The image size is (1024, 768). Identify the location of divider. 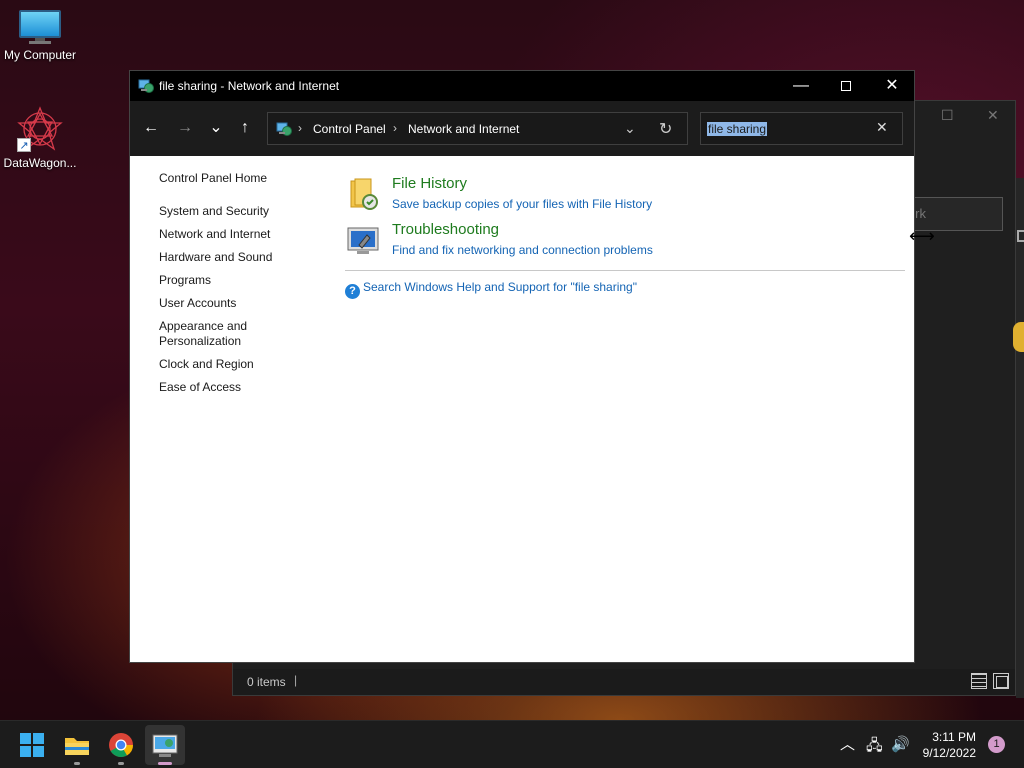
(625, 270).